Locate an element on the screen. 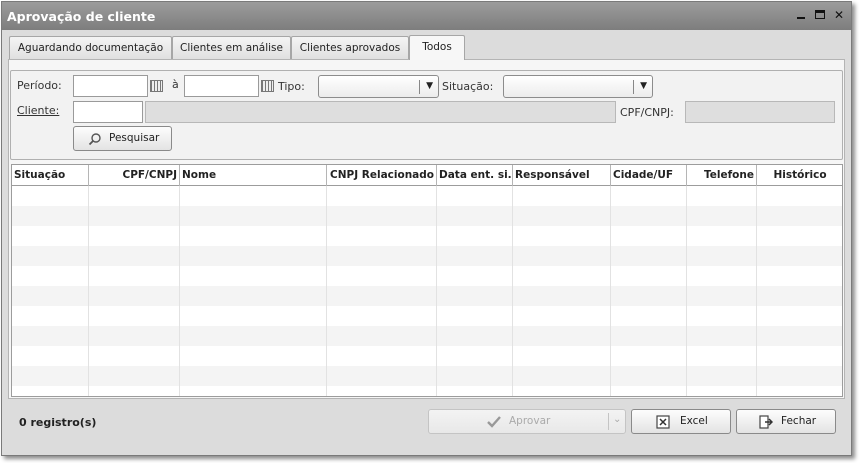 This screenshot has height=463, width=862. fechar-button: Fechar is located at coordinates (786, 421).